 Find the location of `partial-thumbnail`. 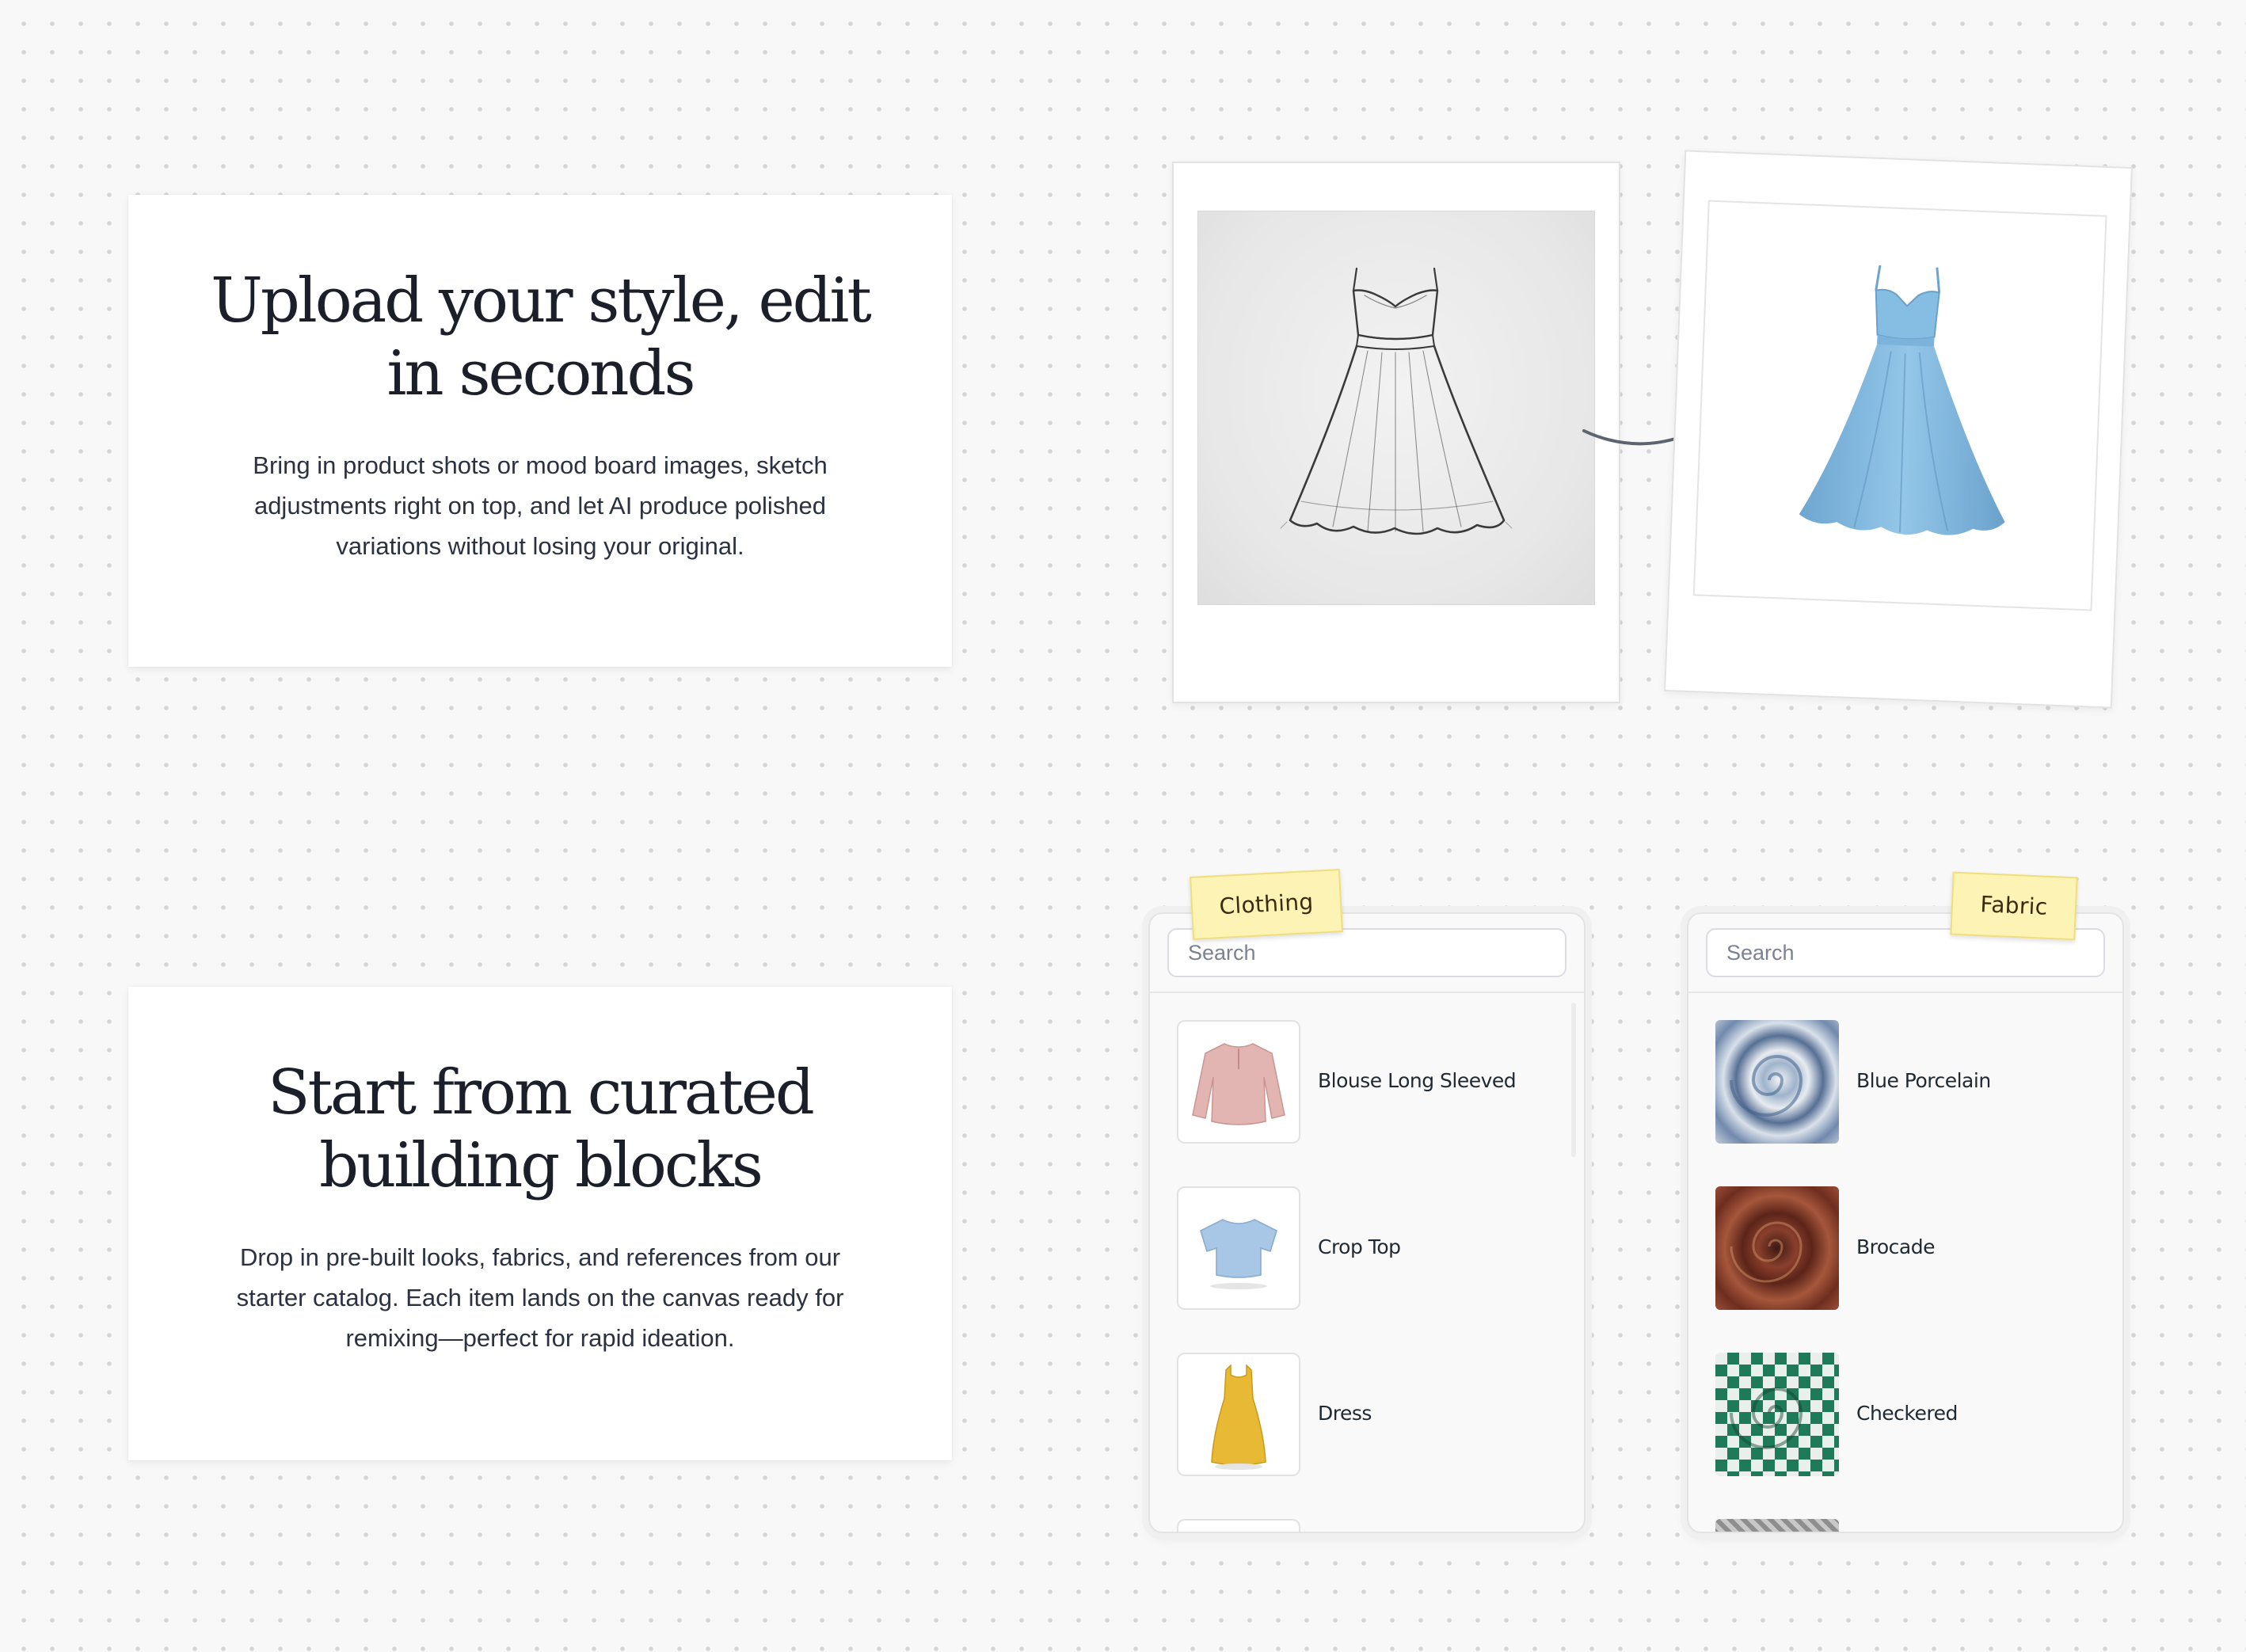

partial-thumbnail is located at coordinates (1238, 1525).